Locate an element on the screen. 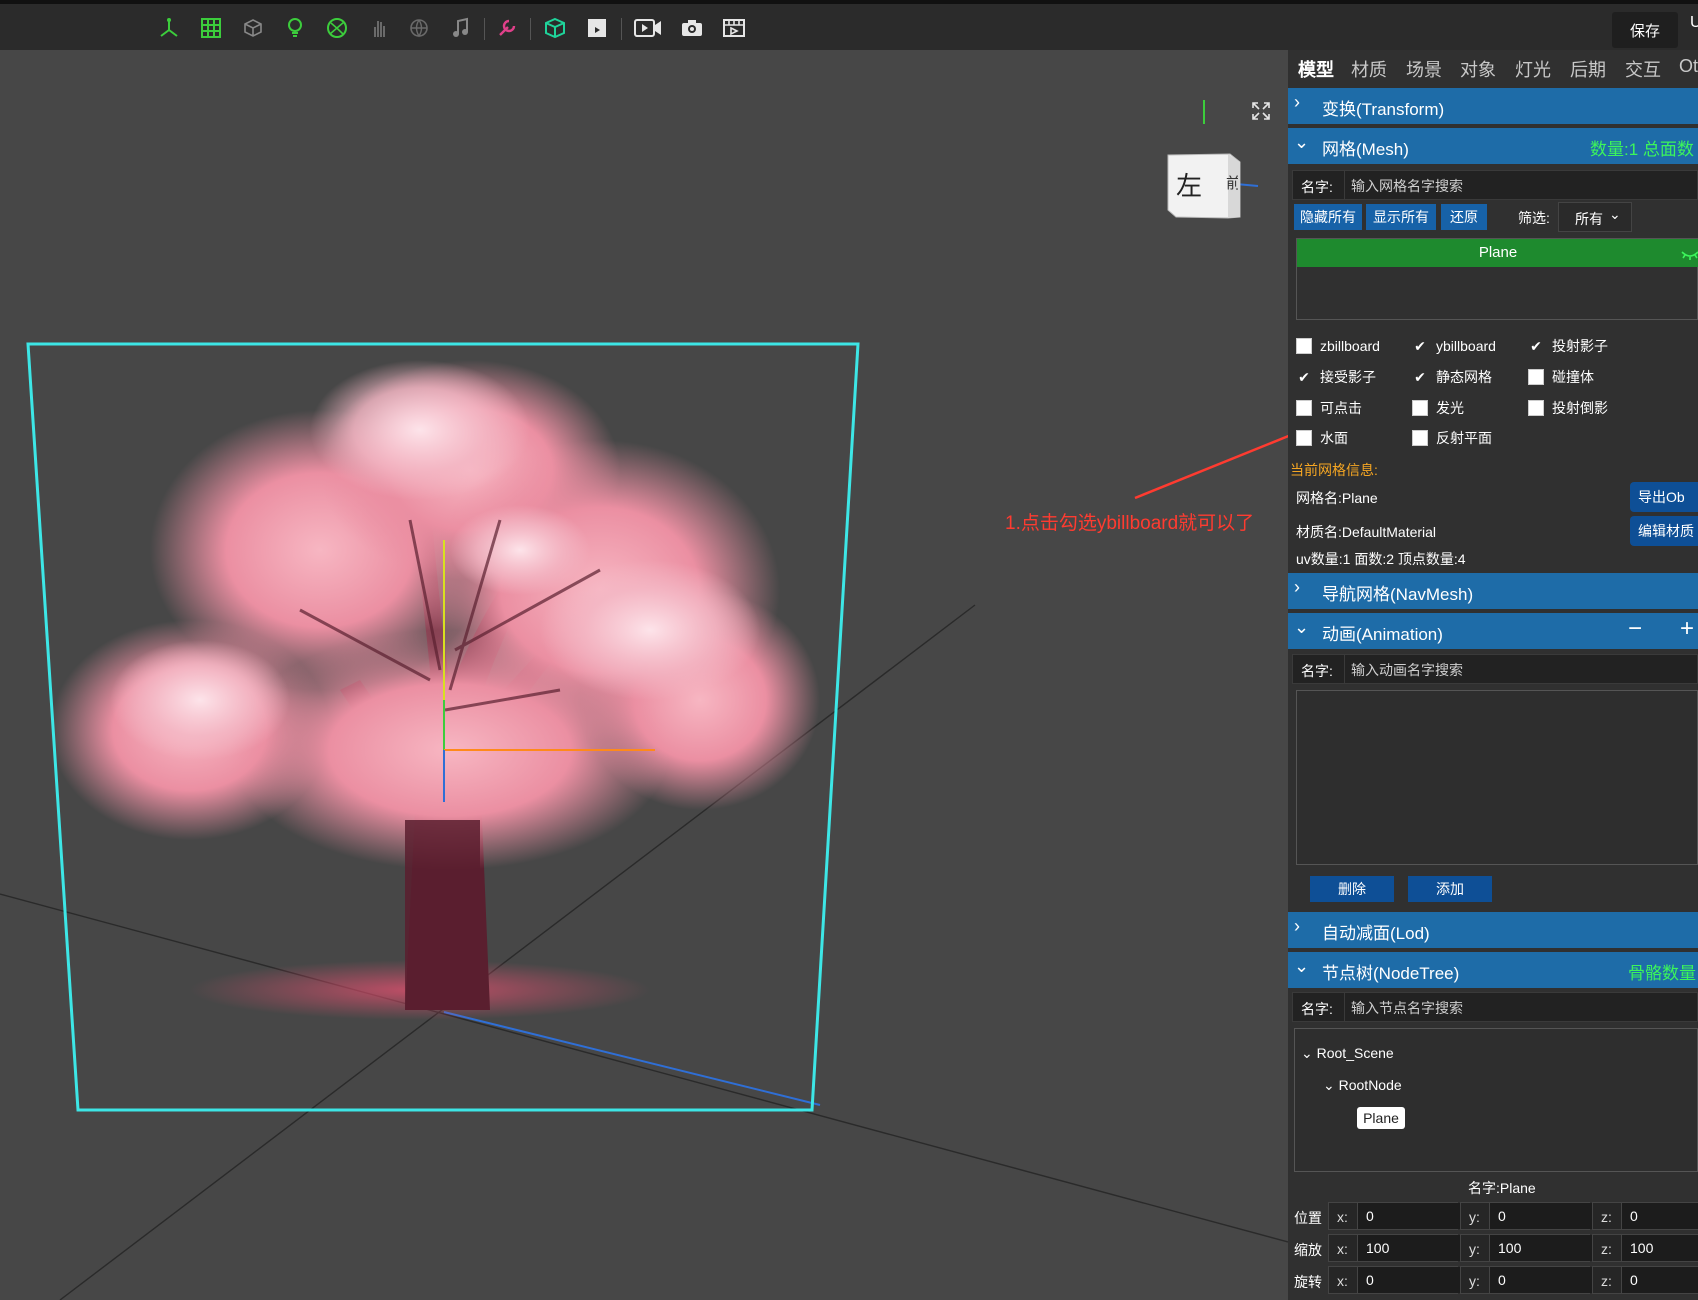 This screenshot has width=1698, height=1300. add-plus-button: + is located at coordinates (1687, 629).